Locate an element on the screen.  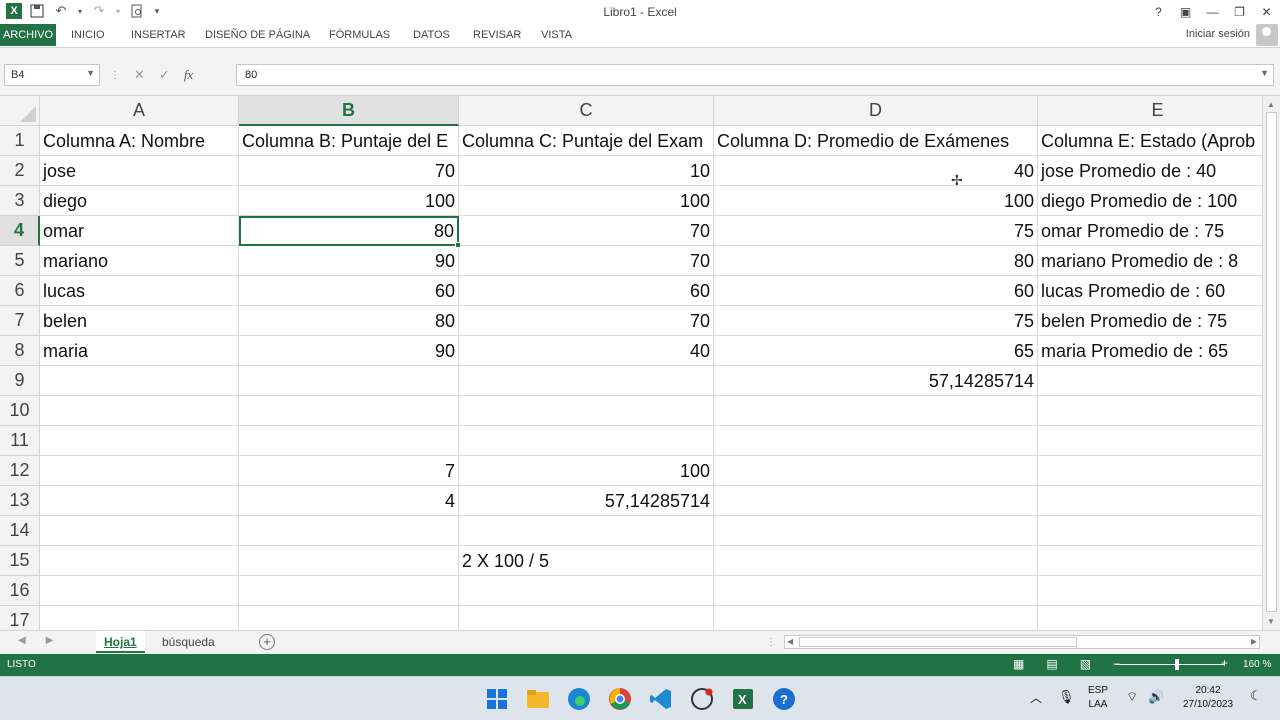
cell-d4: 75 is located at coordinates (876, 231).